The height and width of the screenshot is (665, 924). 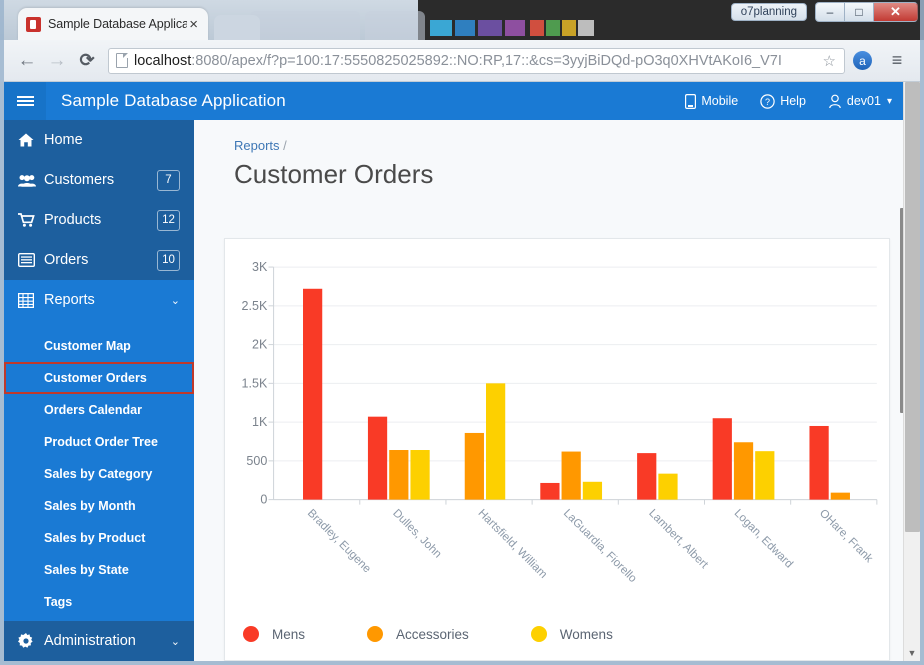 I want to click on sidebar-item-products: Products 12, so click(x=99, y=220).